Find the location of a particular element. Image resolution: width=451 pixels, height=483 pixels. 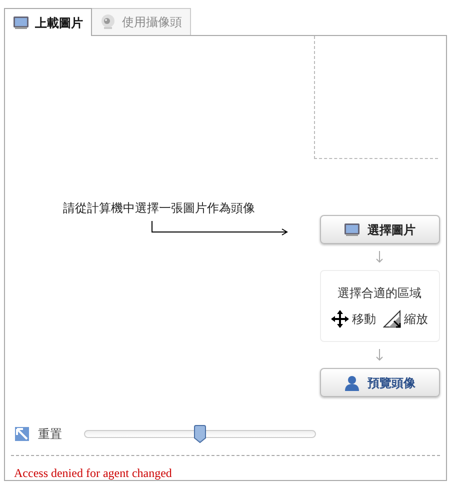

reset-icon is located at coordinates (22, 433).